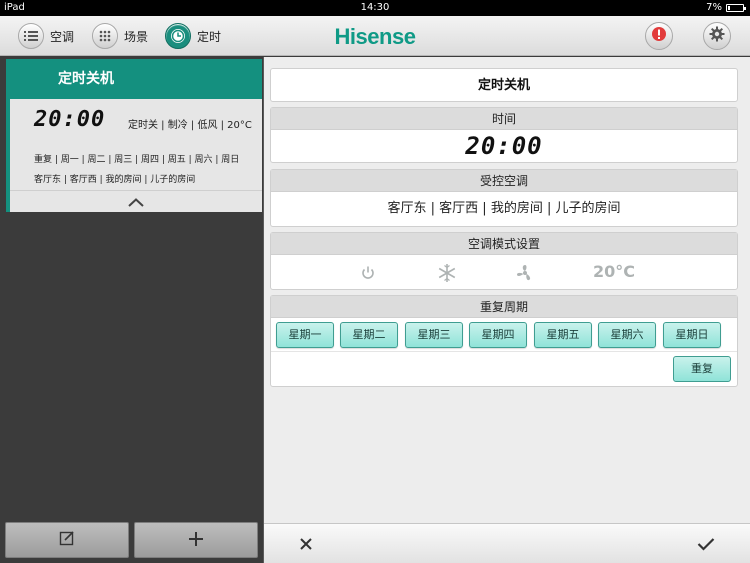 Image resolution: width=750 pixels, height=563 pixels. I want to click on day-button-fri: 星期五, so click(563, 335).